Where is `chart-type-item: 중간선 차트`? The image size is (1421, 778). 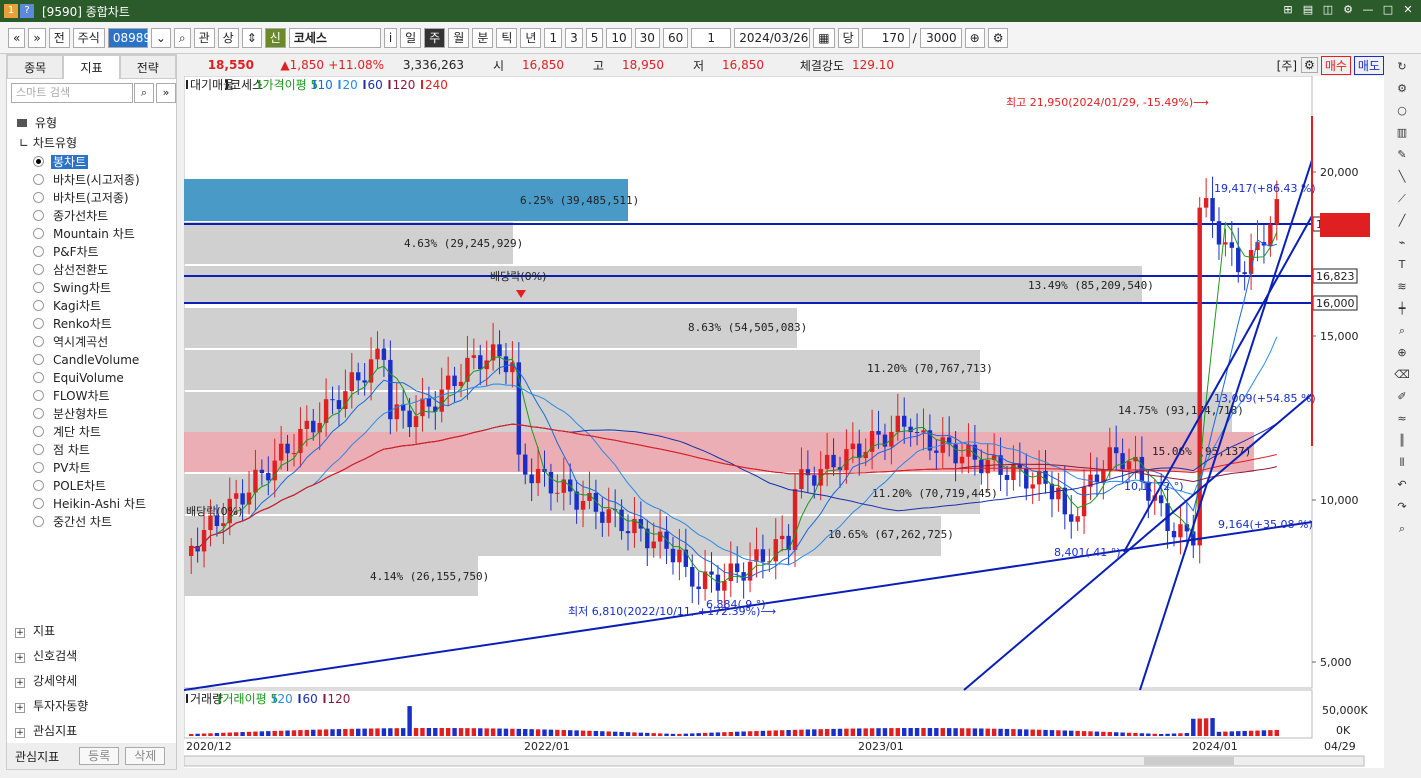
chart-type-item: 중간선 차트 is located at coordinates (95, 522).